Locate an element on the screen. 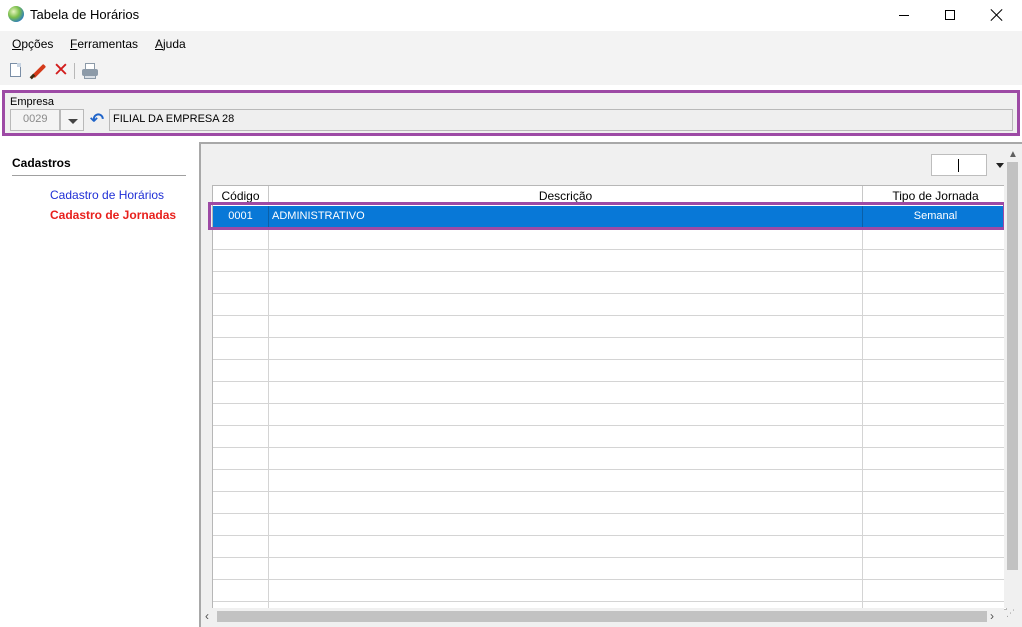 This screenshot has width=1022, height=627. print-icon is located at coordinates (90, 71).